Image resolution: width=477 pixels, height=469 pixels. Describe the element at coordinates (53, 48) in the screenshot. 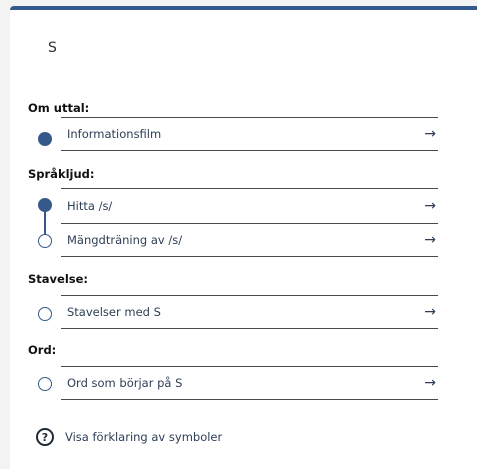

I see `page-title: S` at that location.